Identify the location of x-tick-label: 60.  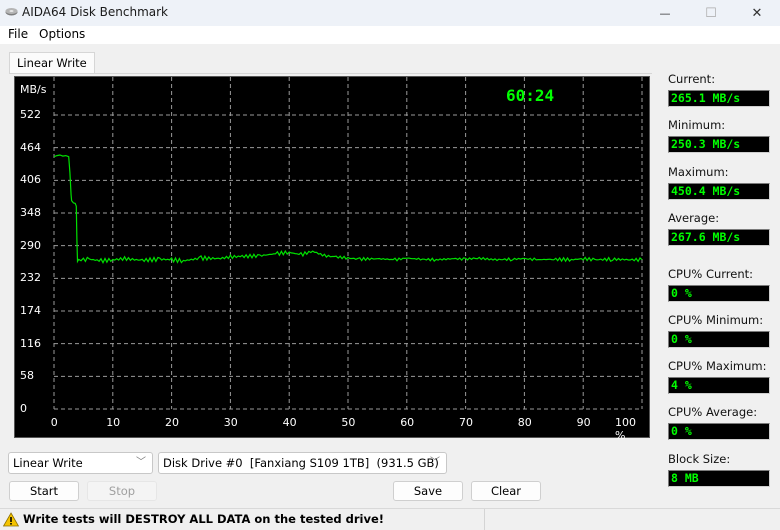
(407, 422).